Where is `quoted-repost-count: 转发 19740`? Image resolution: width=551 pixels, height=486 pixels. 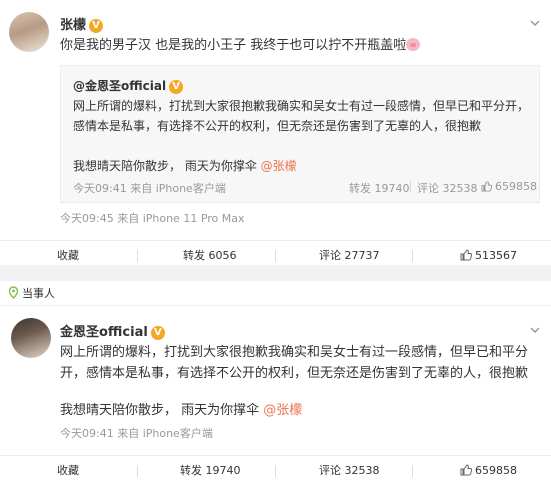
quoted-repost-count: 转发 19740 is located at coordinates (379, 188).